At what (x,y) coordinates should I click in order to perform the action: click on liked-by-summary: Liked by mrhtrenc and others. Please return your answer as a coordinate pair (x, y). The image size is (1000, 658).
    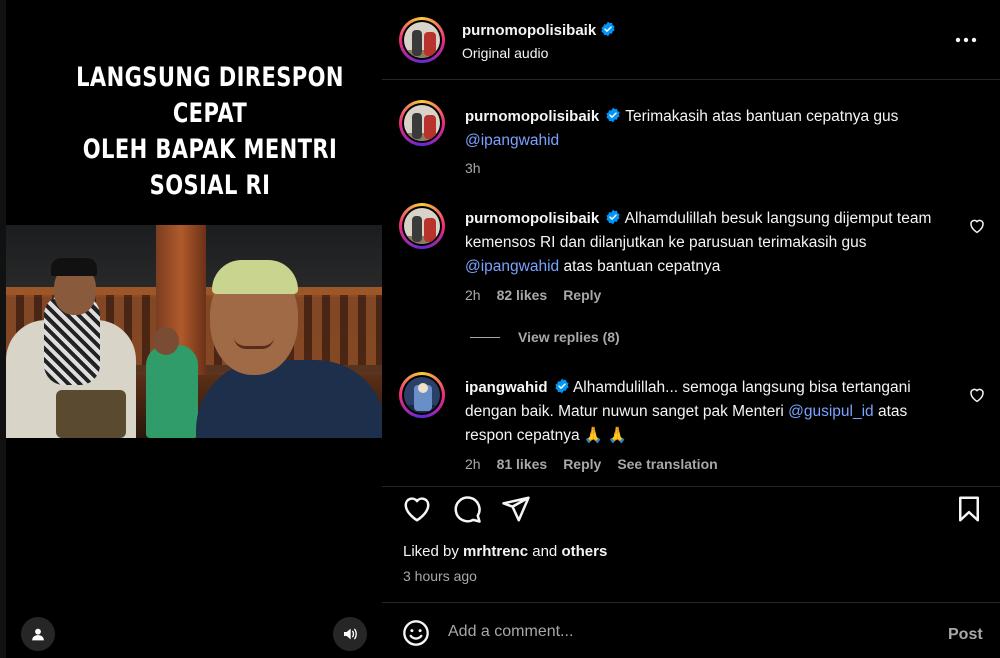
    Looking at the image, I should click on (505, 551).